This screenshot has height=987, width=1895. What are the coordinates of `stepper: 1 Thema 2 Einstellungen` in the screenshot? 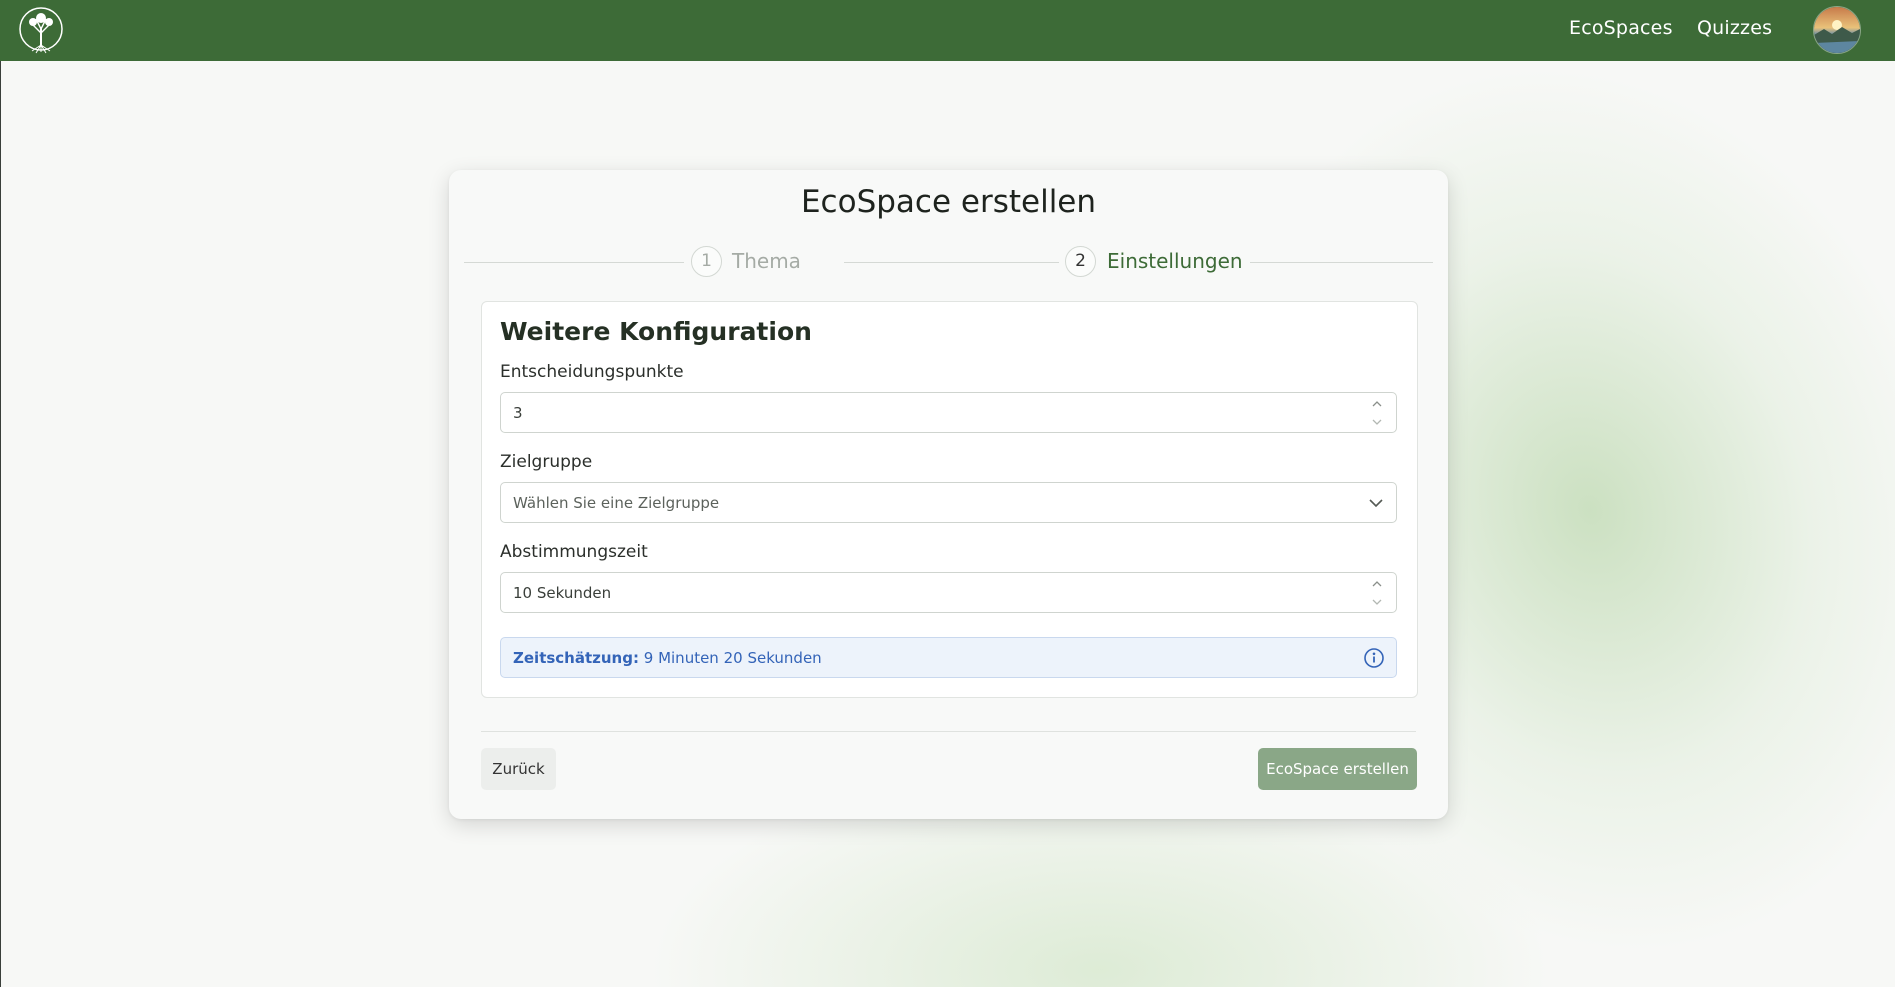 It's located at (948, 262).